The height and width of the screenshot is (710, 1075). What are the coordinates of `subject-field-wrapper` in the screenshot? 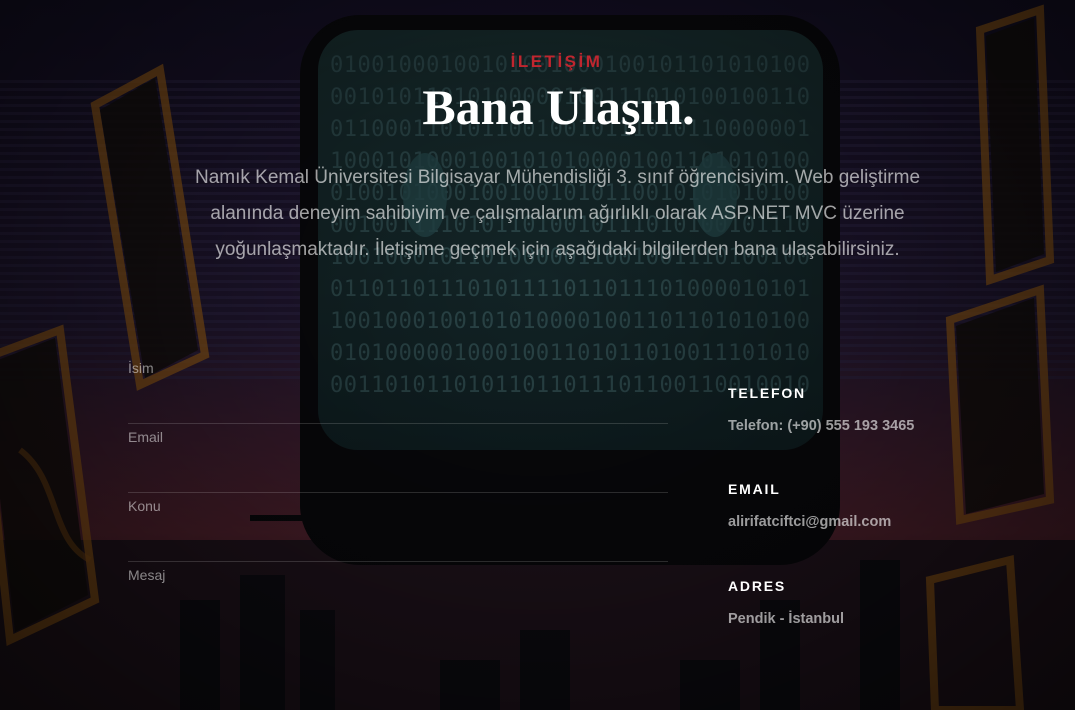 It's located at (398, 527).